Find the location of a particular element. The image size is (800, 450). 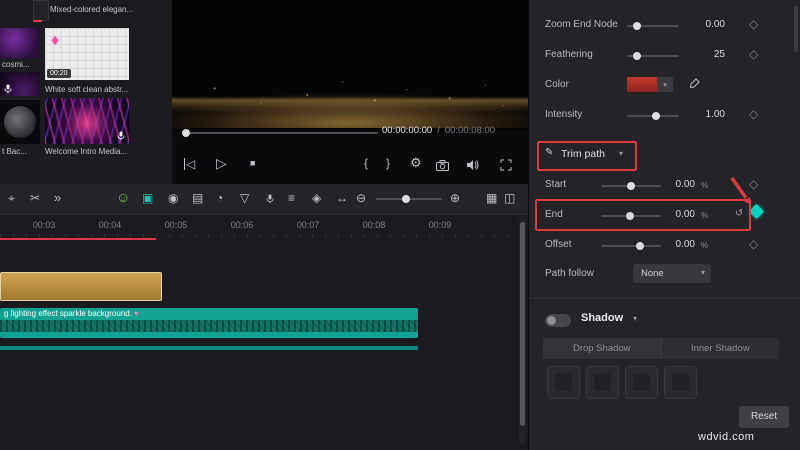

reset-button: Reset is located at coordinates (764, 417).